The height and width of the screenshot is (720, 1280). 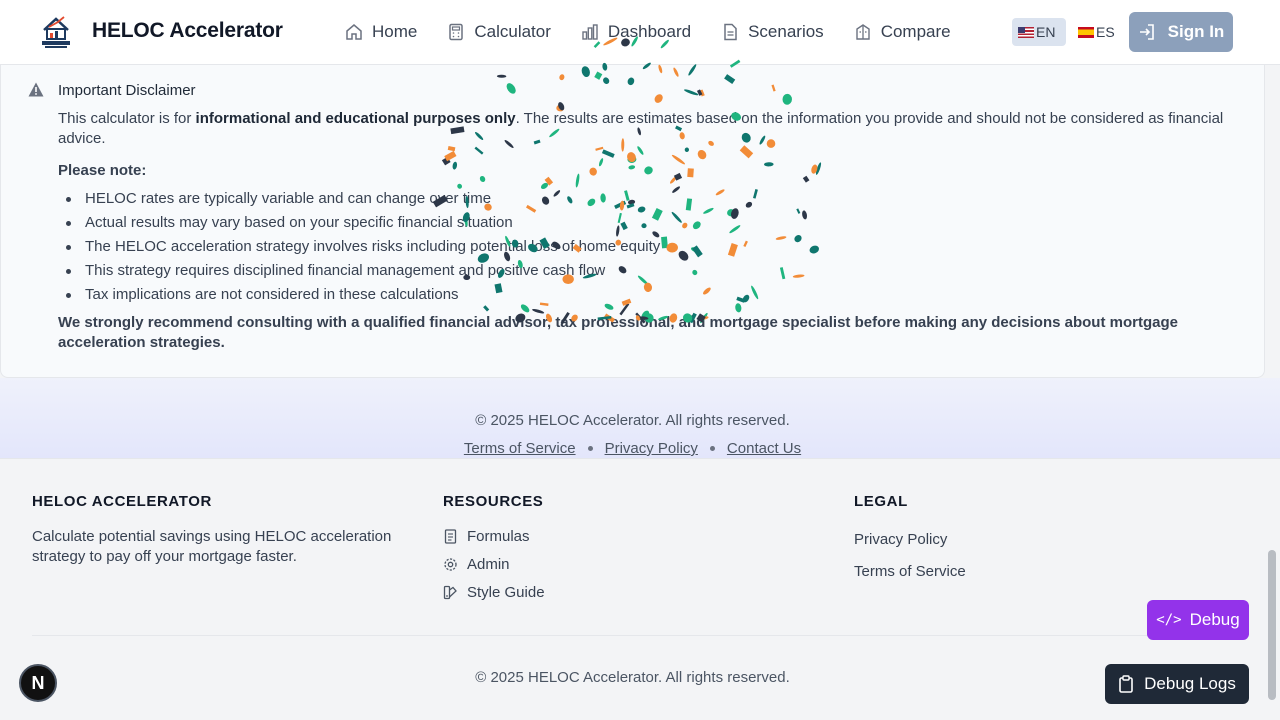 What do you see at coordinates (786, 31) in the screenshot?
I see `nav-scenarios-label: Scenarios` at bounding box center [786, 31].